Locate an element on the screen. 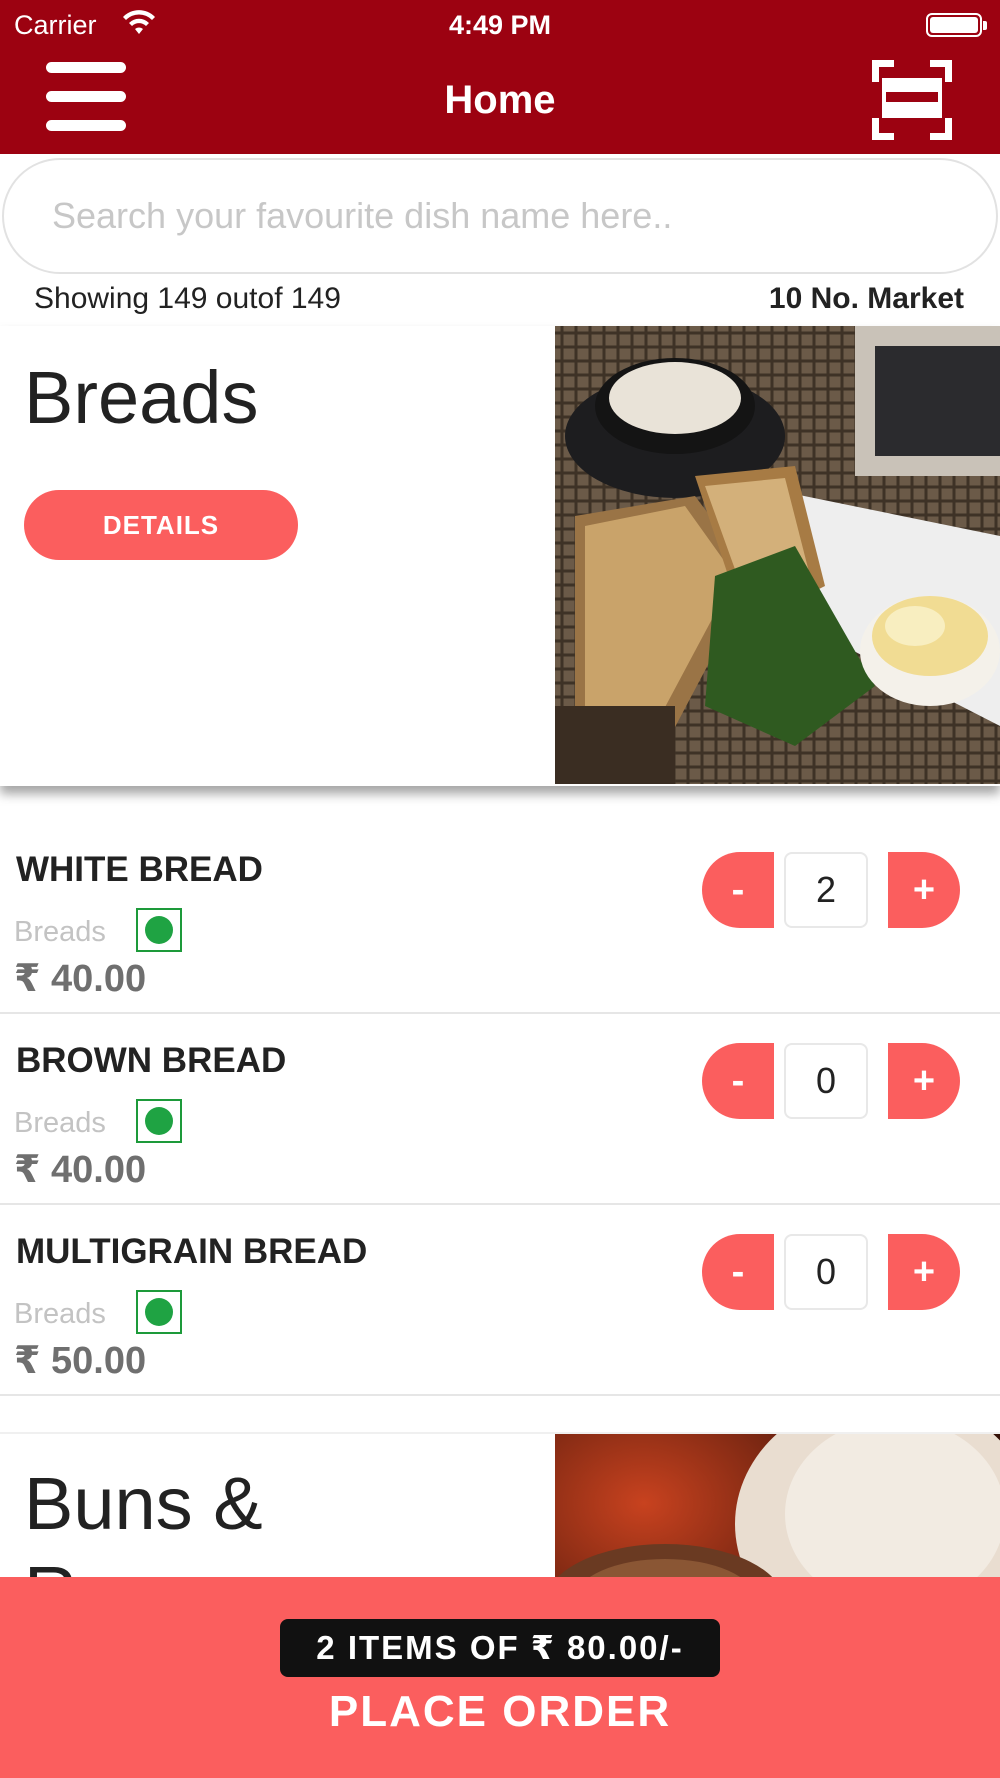 Image resolution: width=1000 pixels, height=1778 pixels. quantity-stepper: - 2 + is located at coordinates (831, 890).